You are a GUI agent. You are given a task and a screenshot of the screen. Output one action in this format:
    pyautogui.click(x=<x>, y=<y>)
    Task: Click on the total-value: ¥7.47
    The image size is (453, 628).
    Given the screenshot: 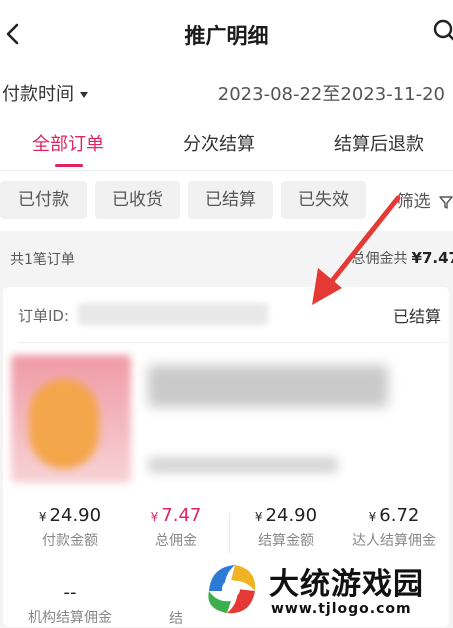 What is the action you would take?
    pyautogui.click(x=432, y=258)
    